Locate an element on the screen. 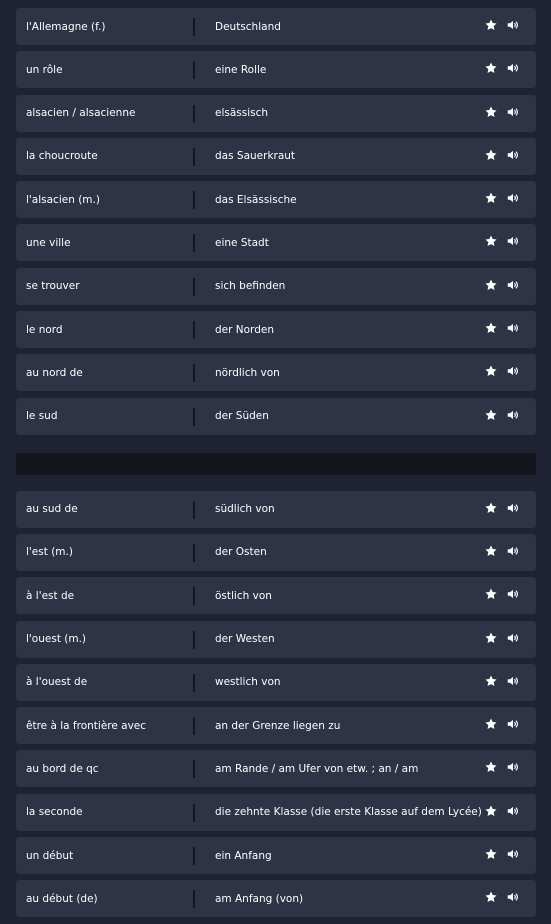  definition-text: sich befinden is located at coordinates (250, 286).